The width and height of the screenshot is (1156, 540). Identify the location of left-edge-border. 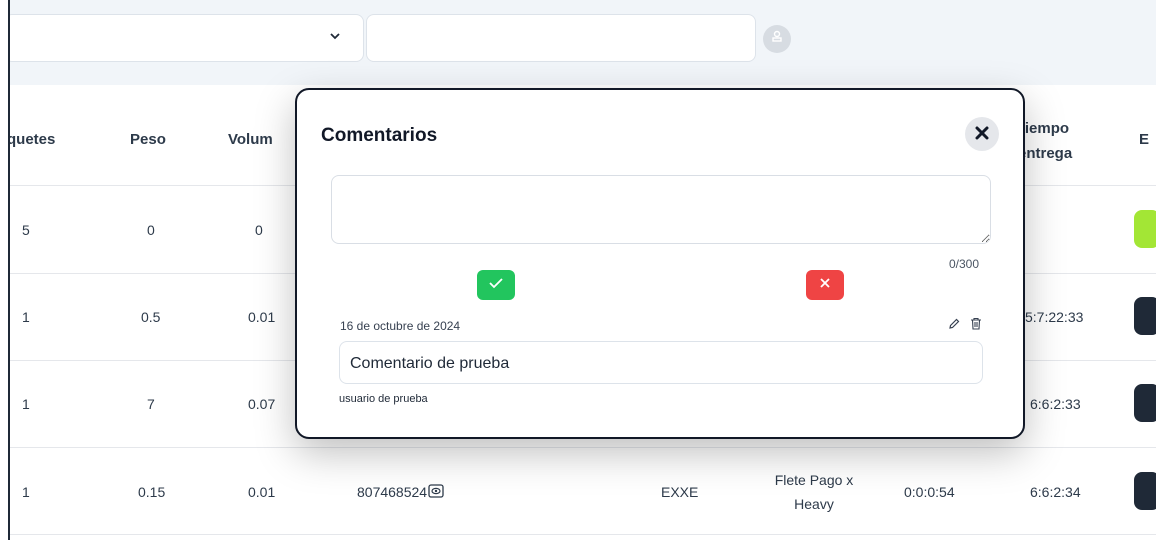
(5, 270).